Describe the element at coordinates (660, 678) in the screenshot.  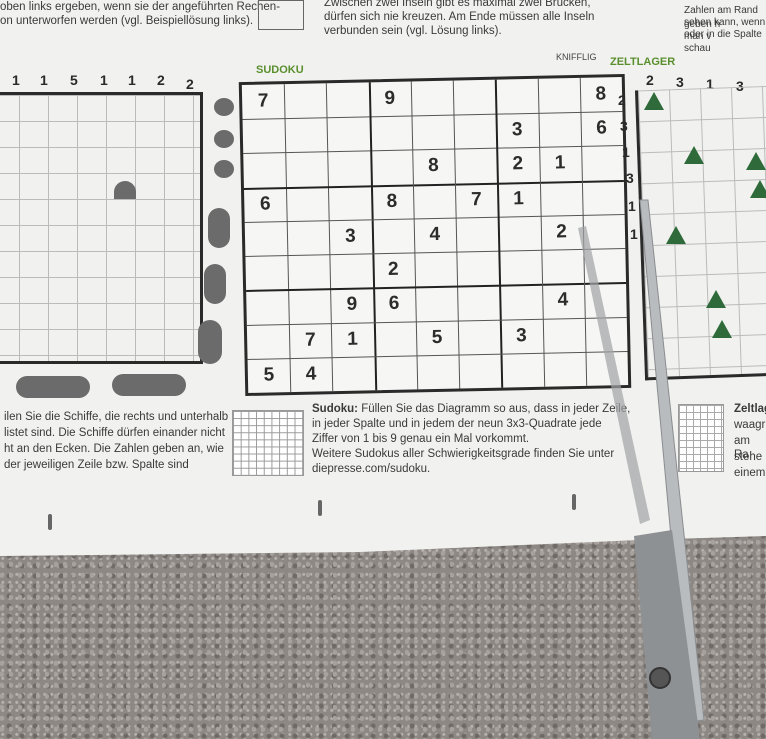
I see `scissor-pivot-screw` at that location.